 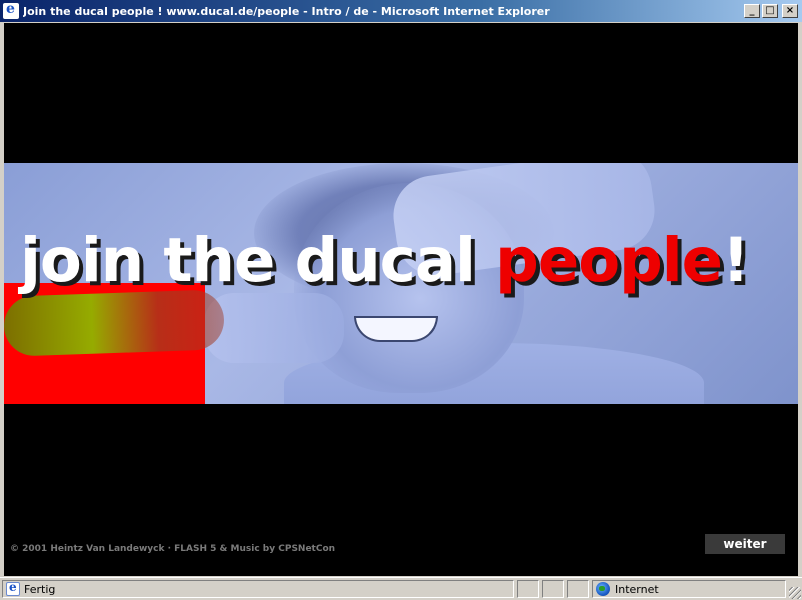 I want to click on weiter-button: weiter, so click(x=745, y=544).